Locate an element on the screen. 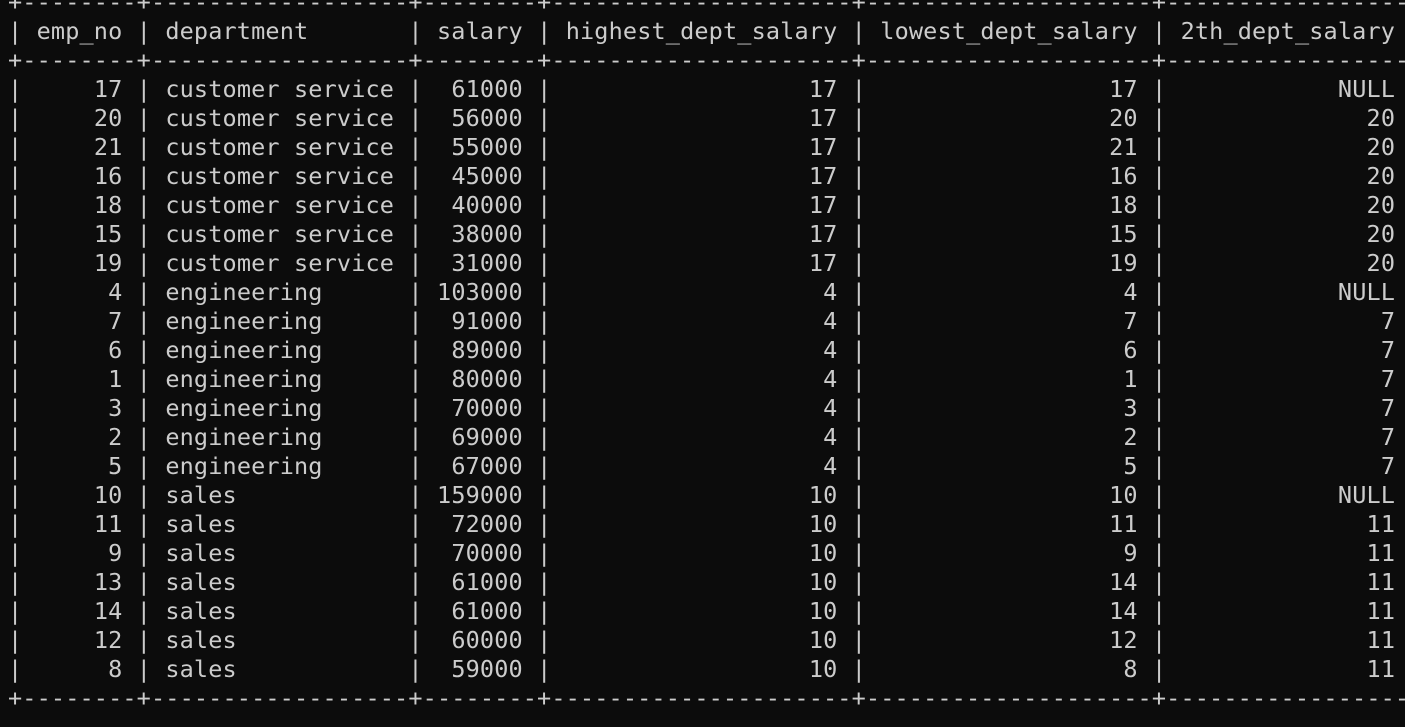 The width and height of the screenshot is (1405, 727). table-cell: 38000 is located at coordinates (487, 234).